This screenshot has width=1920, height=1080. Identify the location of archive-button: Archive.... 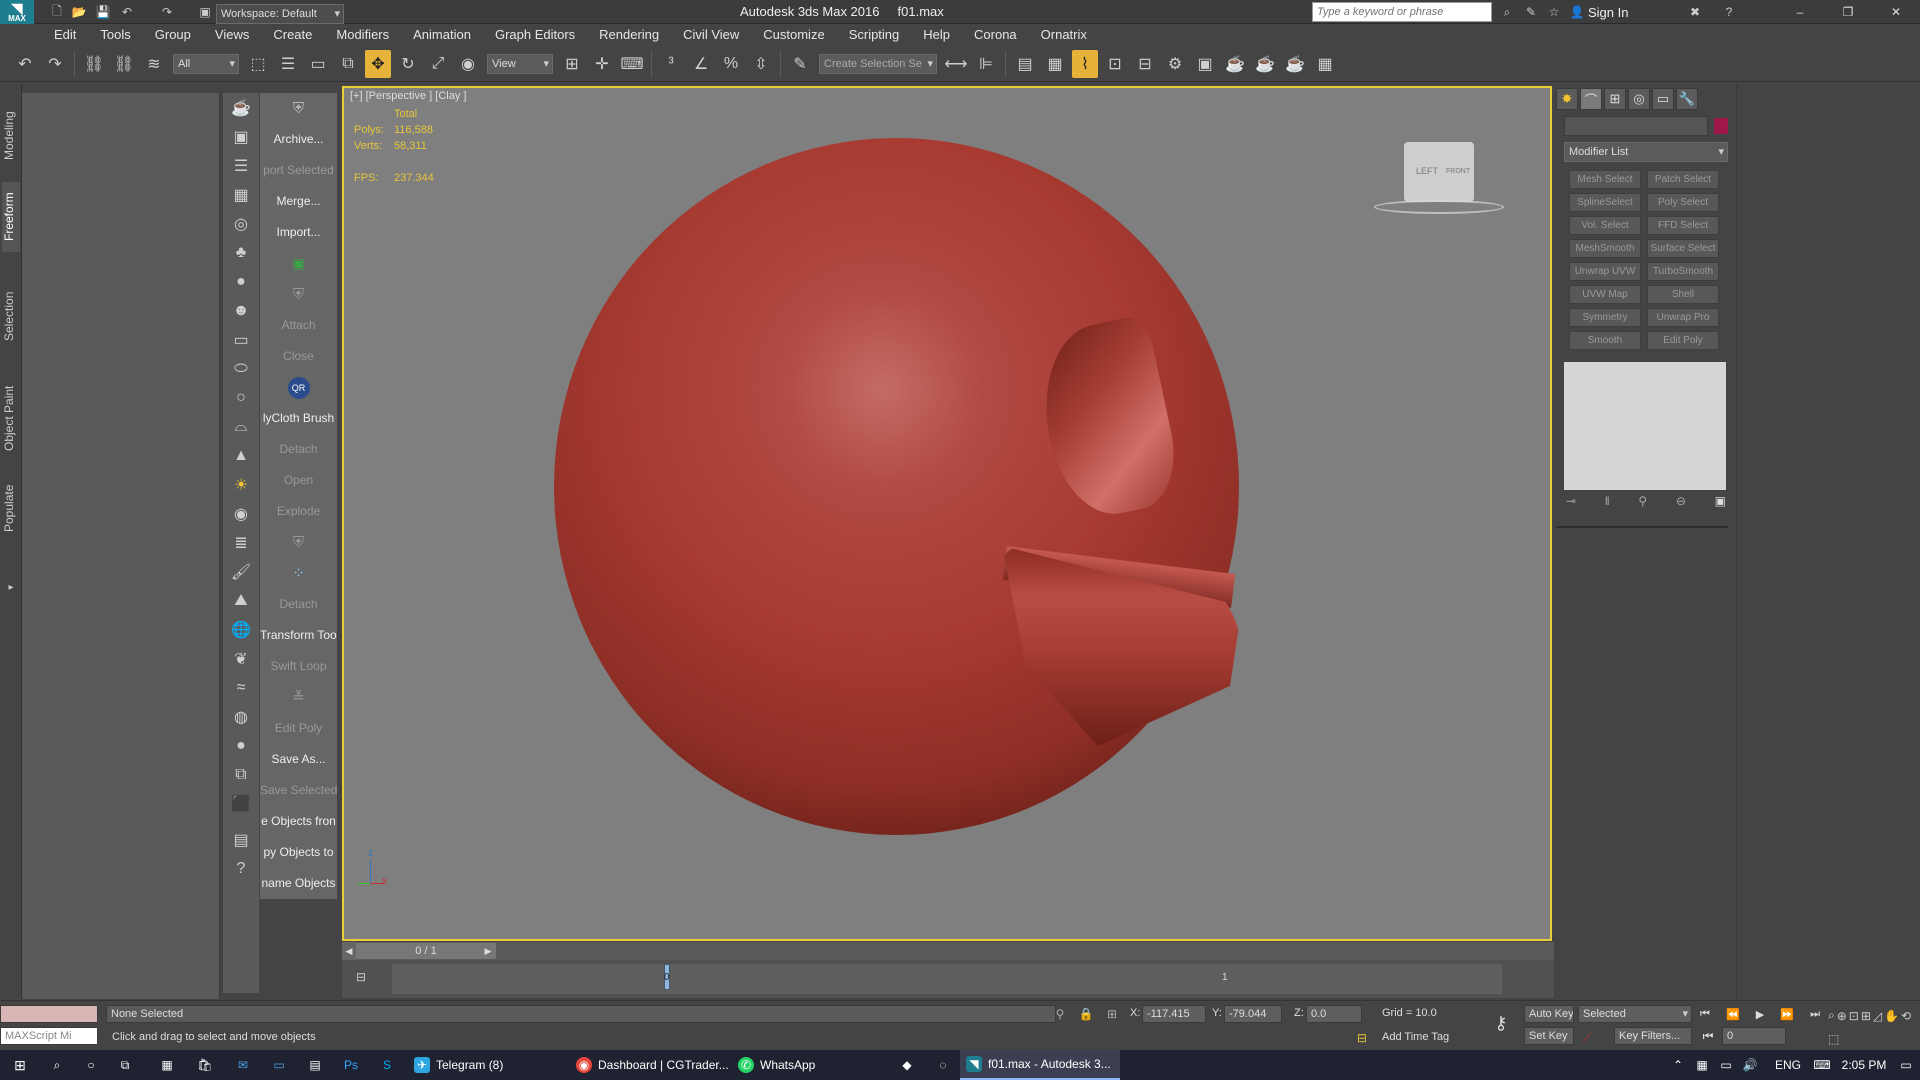
(298, 139).